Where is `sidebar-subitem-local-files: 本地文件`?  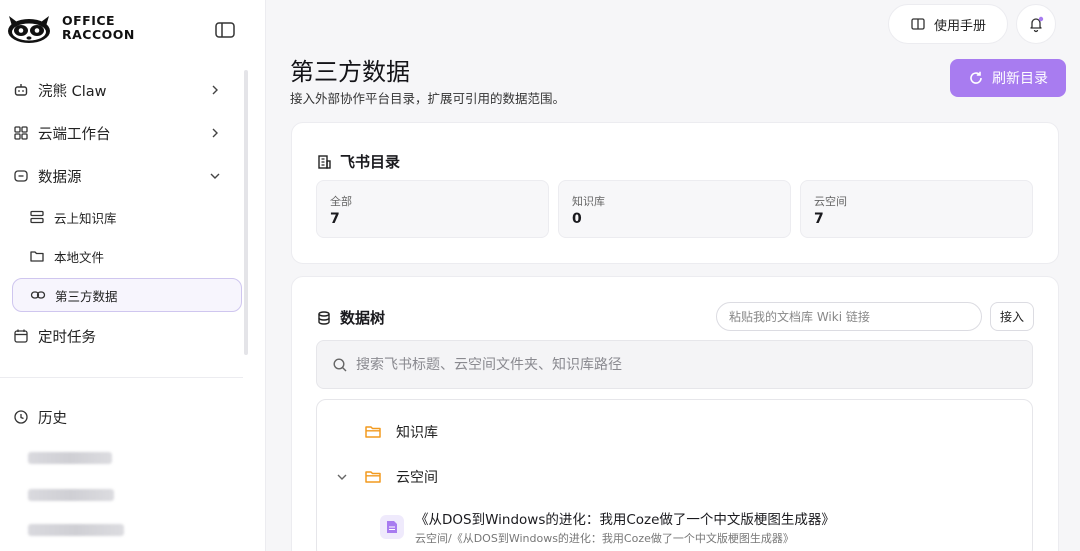 sidebar-subitem-local-files: 本地文件 is located at coordinates (134, 256).